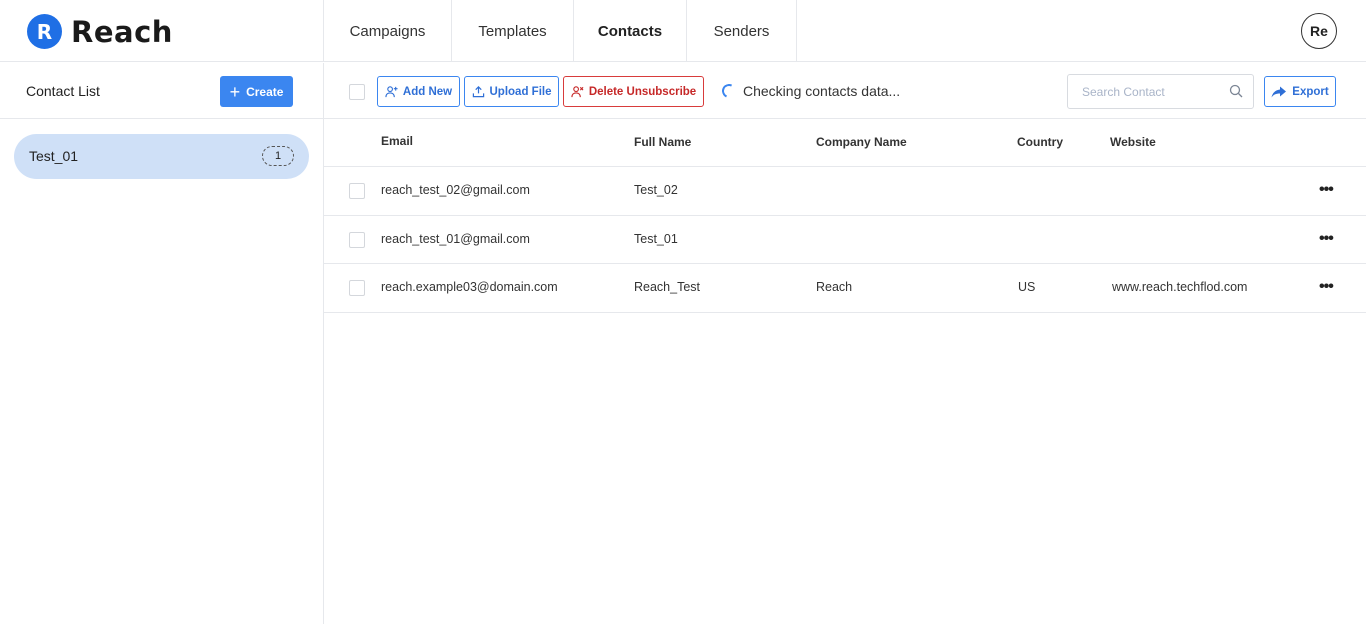 This screenshot has width=1366, height=624. What do you see at coordinates (1133, 142) in the screenshot?
I see `column-header-website: Website` at bounding box center [1133, 142].